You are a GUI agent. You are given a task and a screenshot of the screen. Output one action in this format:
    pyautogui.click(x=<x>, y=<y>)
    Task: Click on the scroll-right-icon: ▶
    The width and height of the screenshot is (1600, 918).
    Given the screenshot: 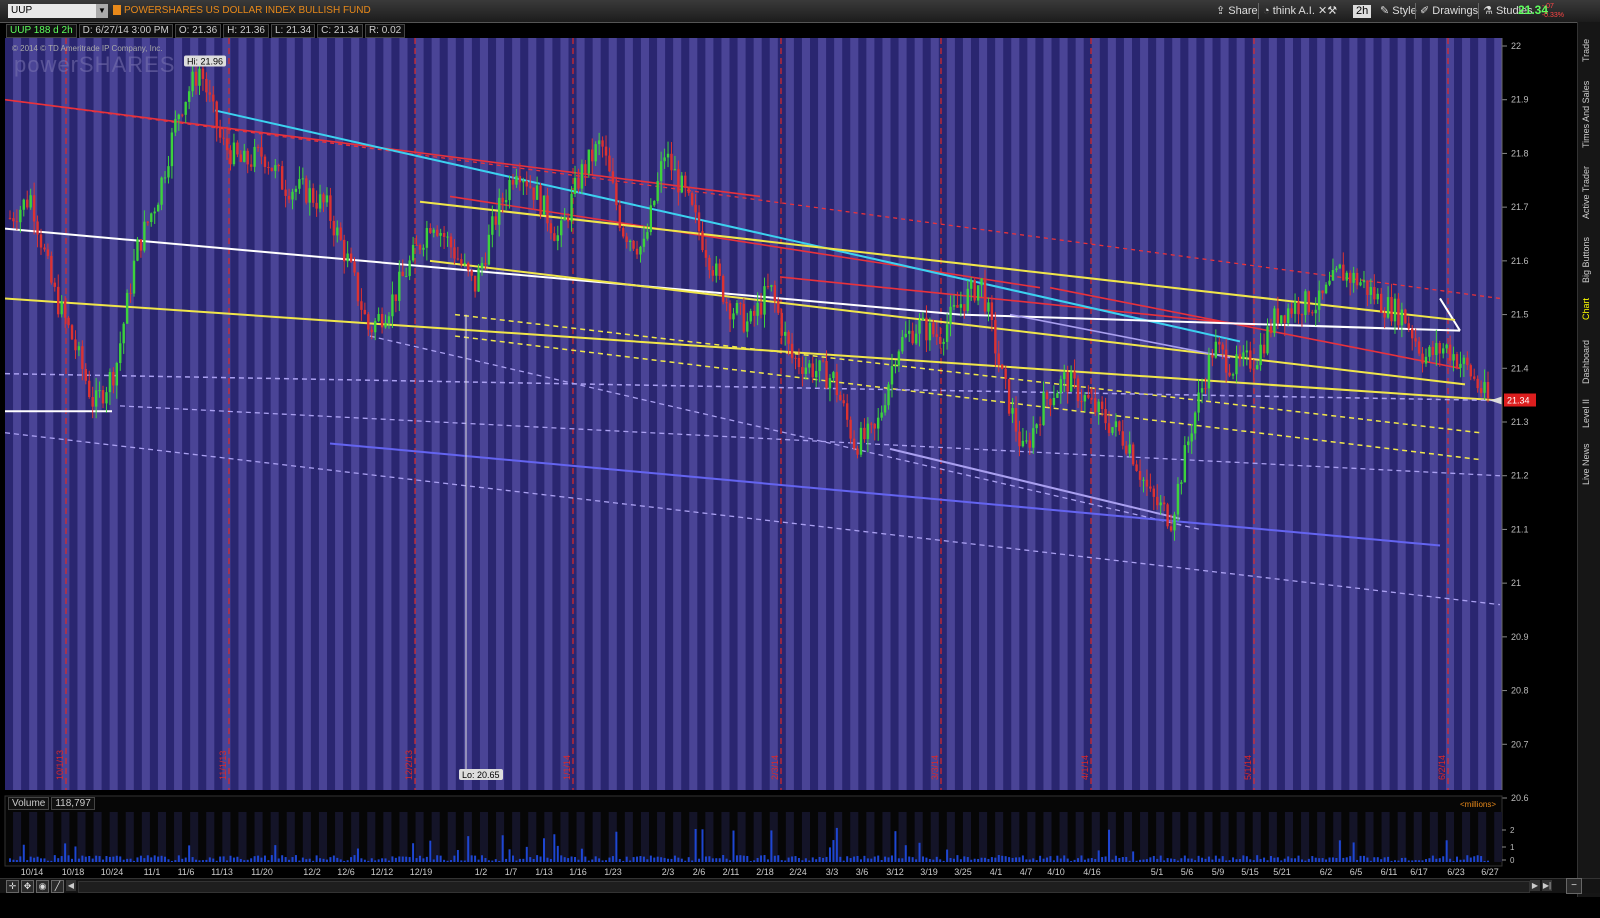 What is the action you would take?
    pyautogui.click(x=1535, y=885)
    